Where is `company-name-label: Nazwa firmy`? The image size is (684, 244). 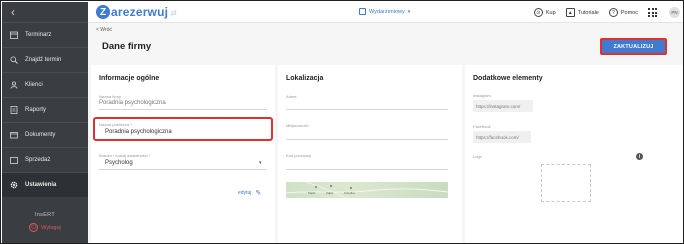
company-name-label: Nazwa firmy is located at coordinates (110, 96).